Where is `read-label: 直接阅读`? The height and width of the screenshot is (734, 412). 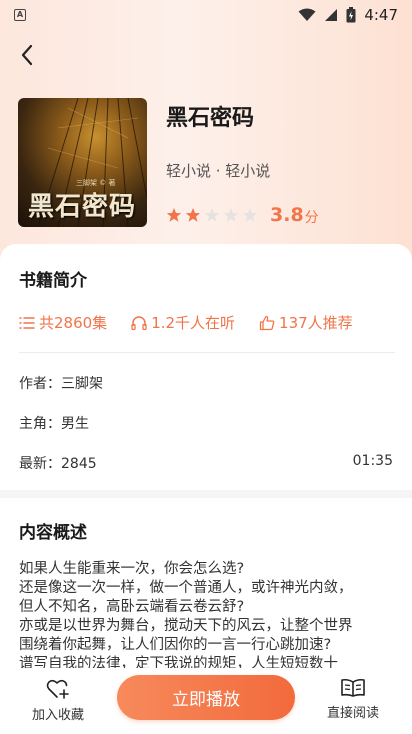 read-label: 直接阅读 is located at coordinates (352, 713).